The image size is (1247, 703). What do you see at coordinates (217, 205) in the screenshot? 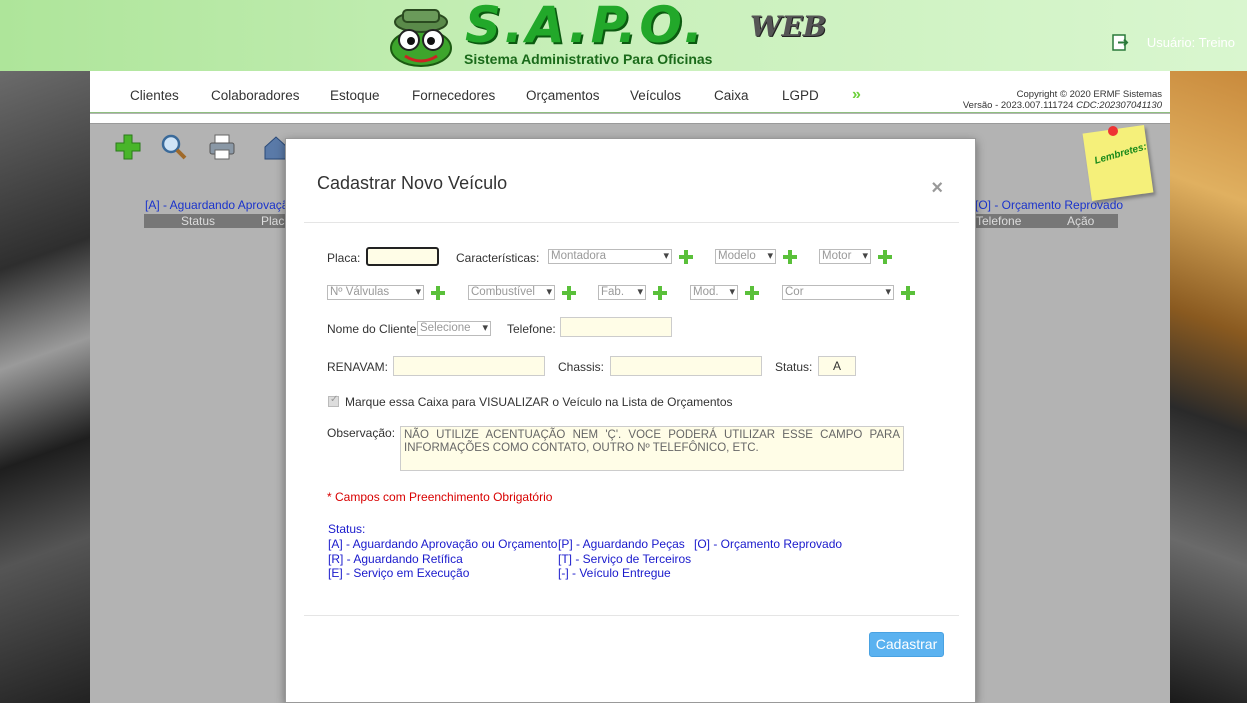
I see `bg-legend-left: [A] - Aguardando Aprovaçã` at bounding box center [217, 205].